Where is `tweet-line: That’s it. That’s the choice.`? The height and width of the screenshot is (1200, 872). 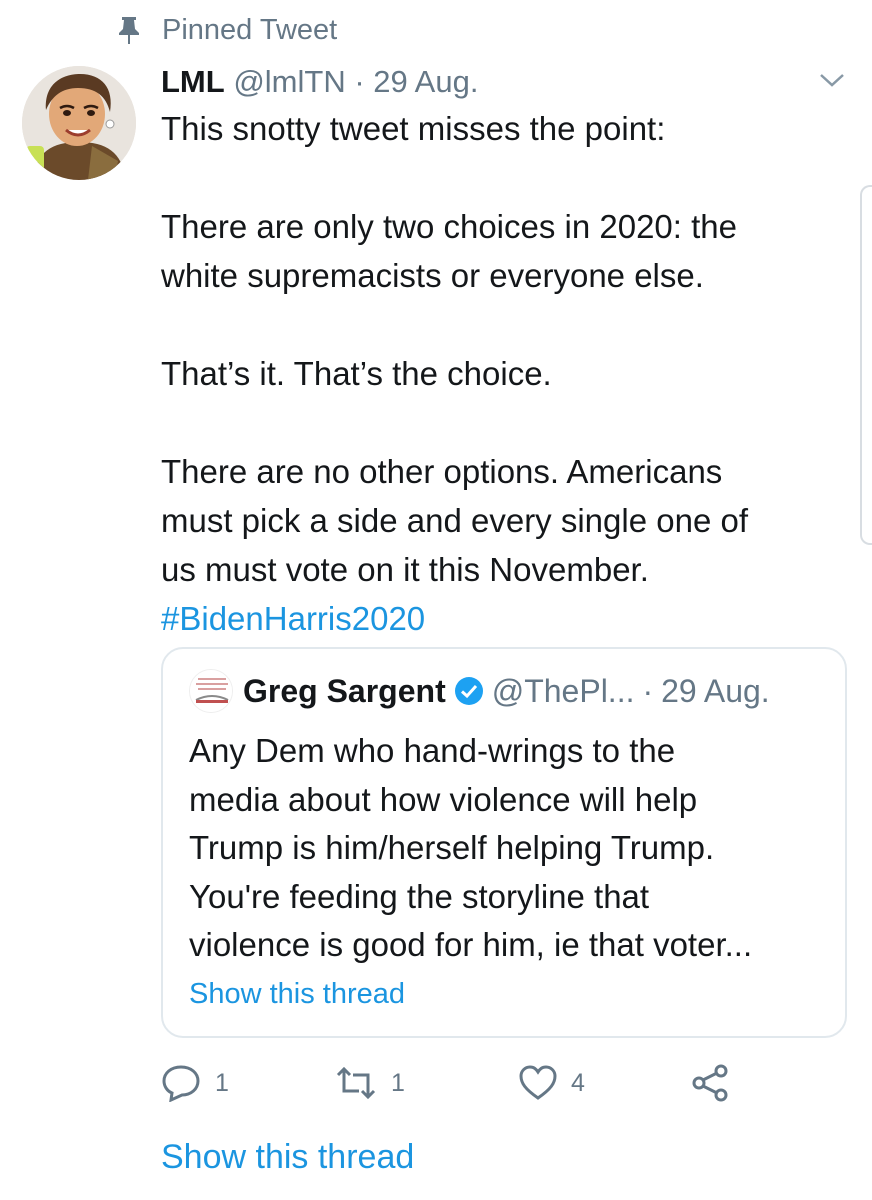 tweet-line: That’s it. That’s the choice. is located at coordinates (356, 373).